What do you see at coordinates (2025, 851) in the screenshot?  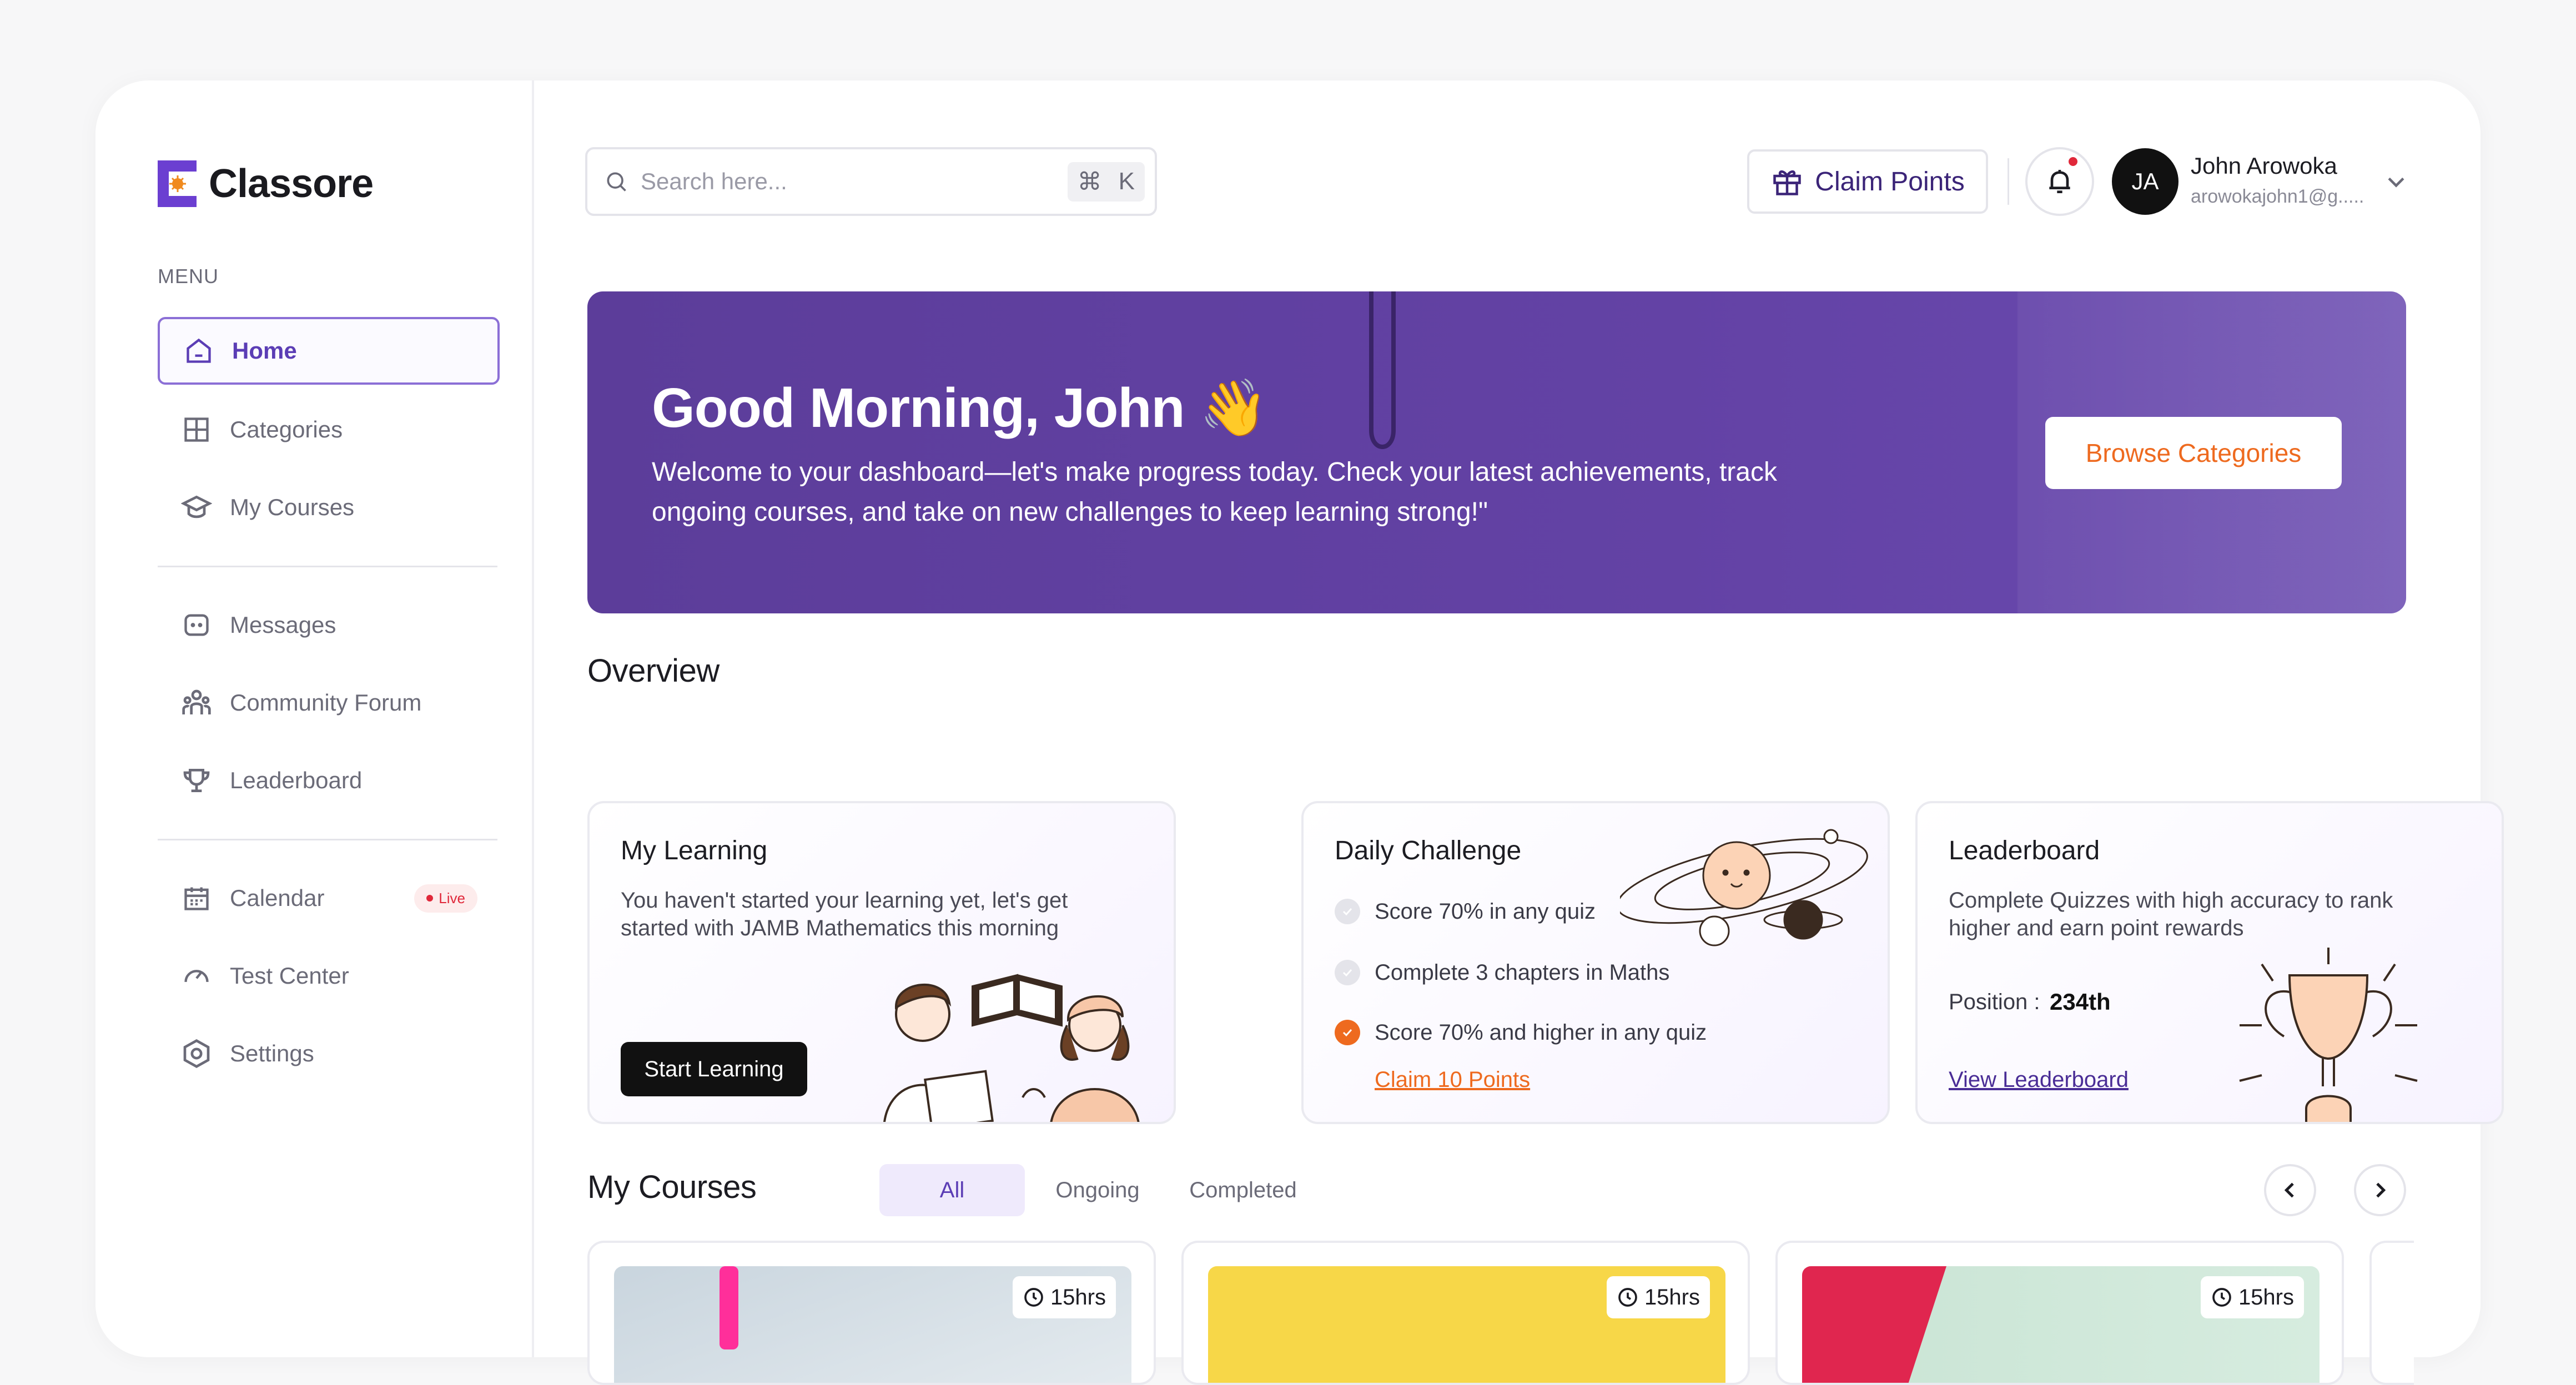 I see `card-title: Leaderboard` at bounding box center [2025, 851].